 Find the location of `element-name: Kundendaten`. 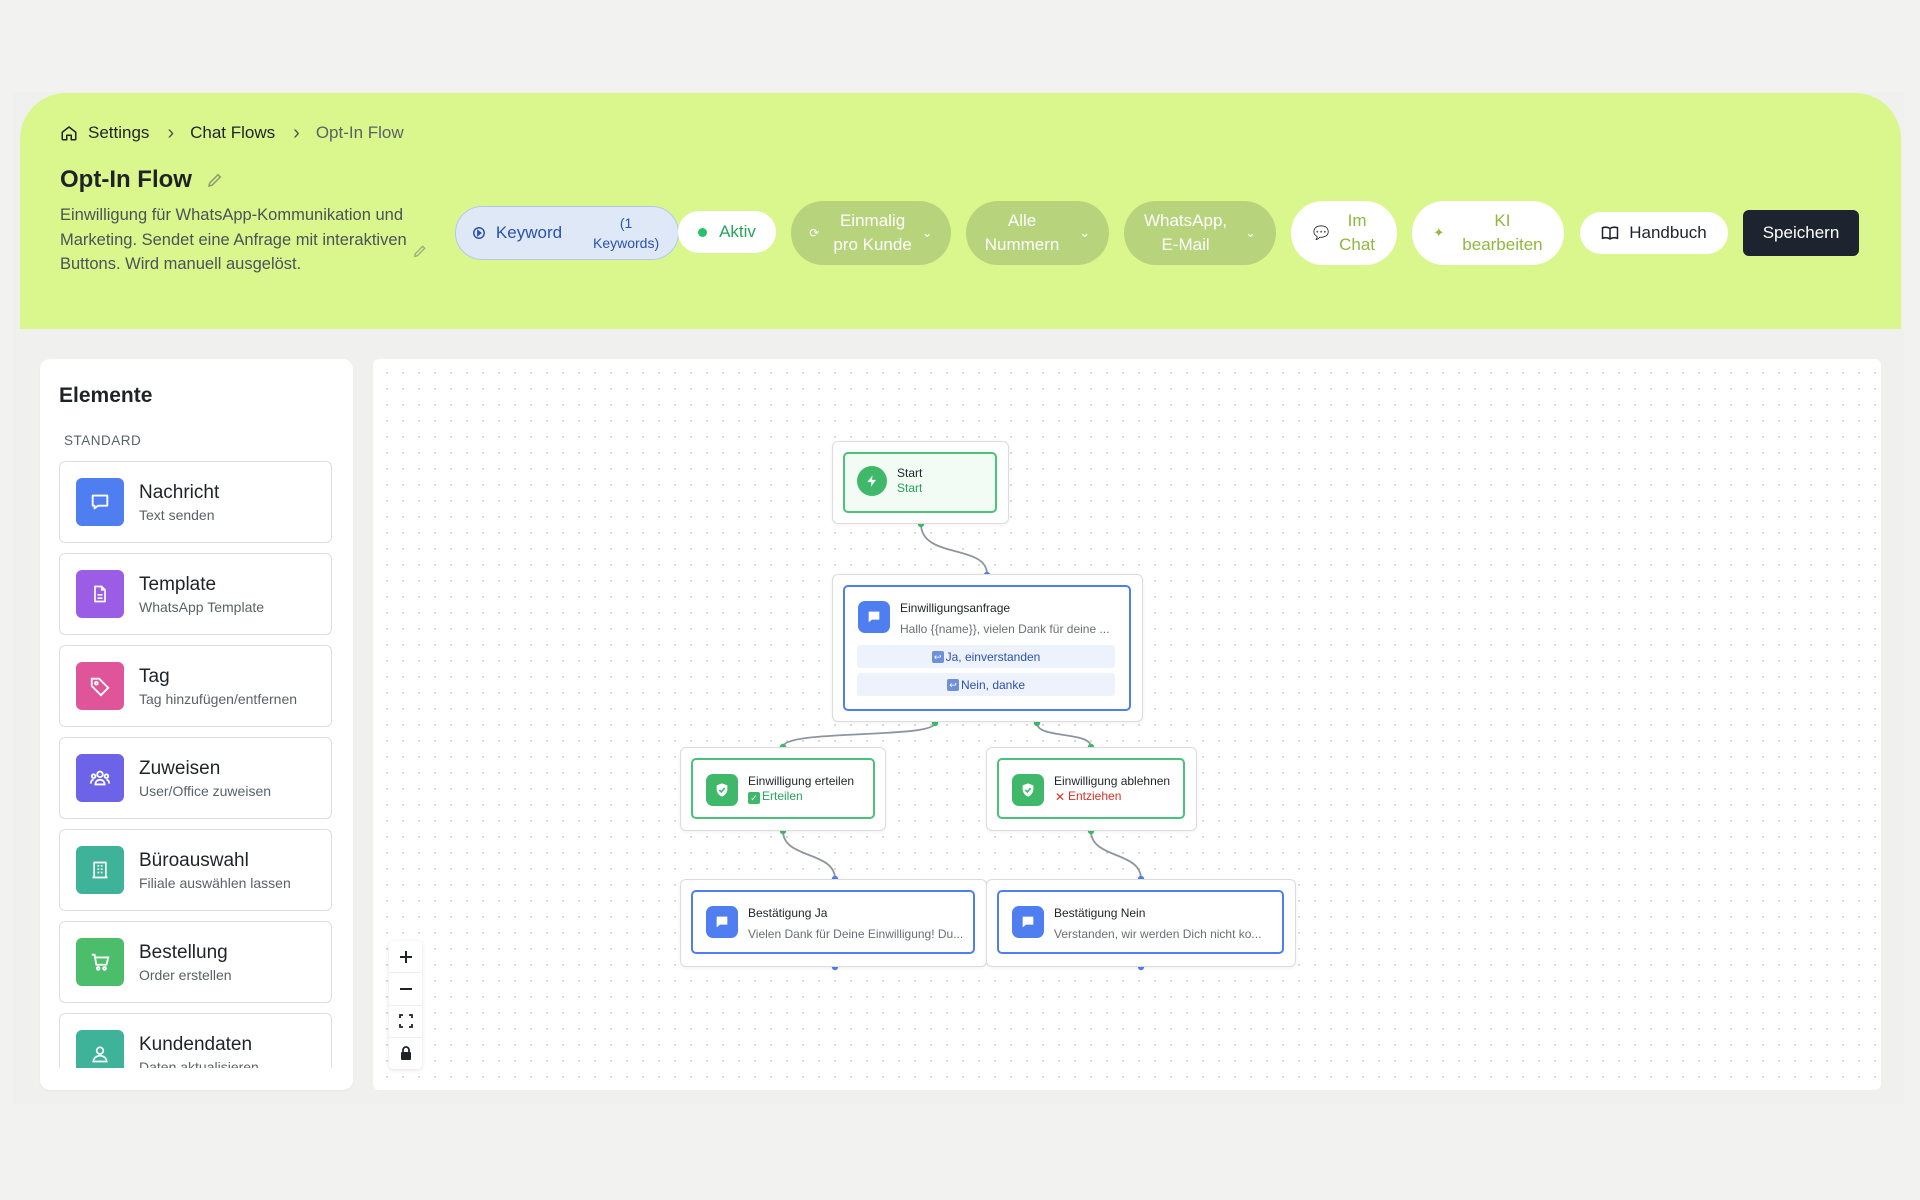

element-name: Kundendaten is located at coordinates (196, 1044).